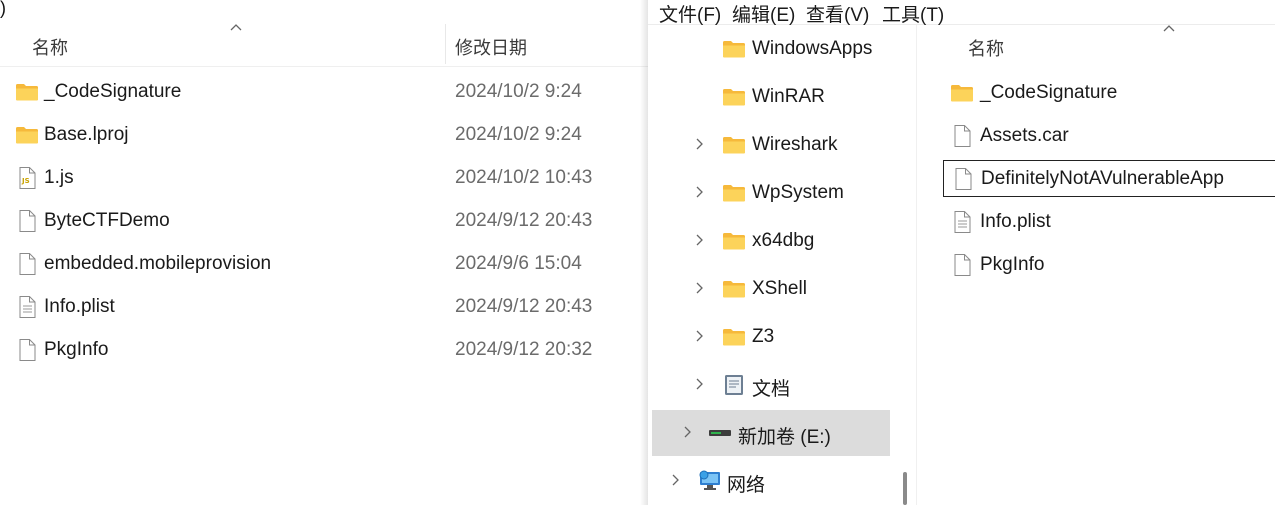  Describe the element at coordinates (720, 433) in the screenshot. I see `drive-icon` at that location.